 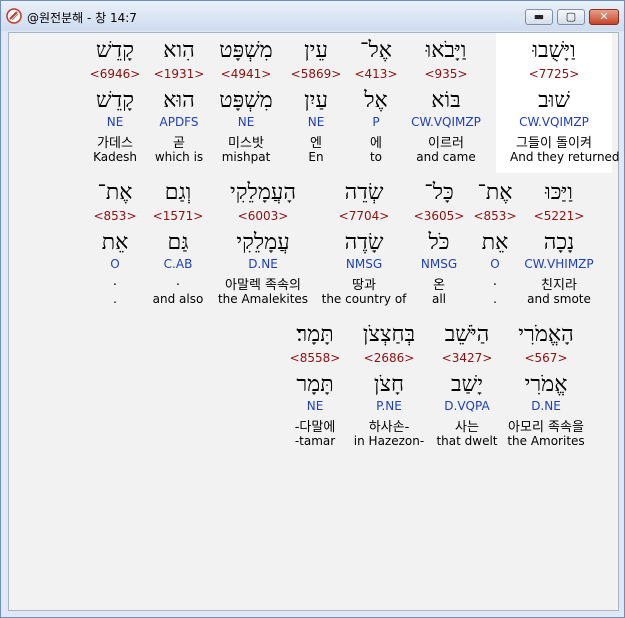 I want to click on hebrew-word: אֶת־, so click(x=115, y=192).